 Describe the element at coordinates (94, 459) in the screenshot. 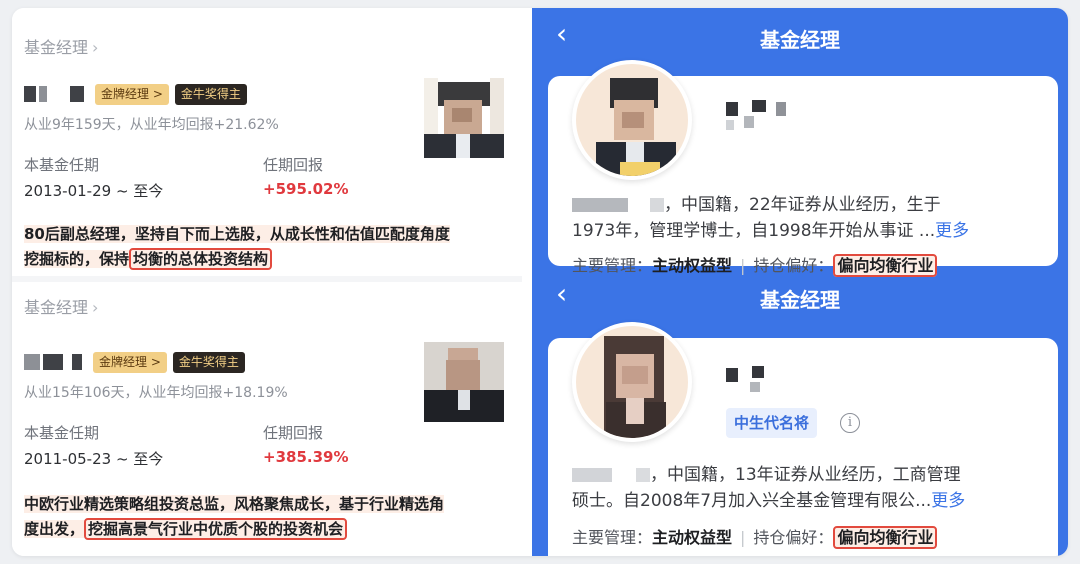

I see `tenure-value: 2011-05-23 ~ 至今` at that location.